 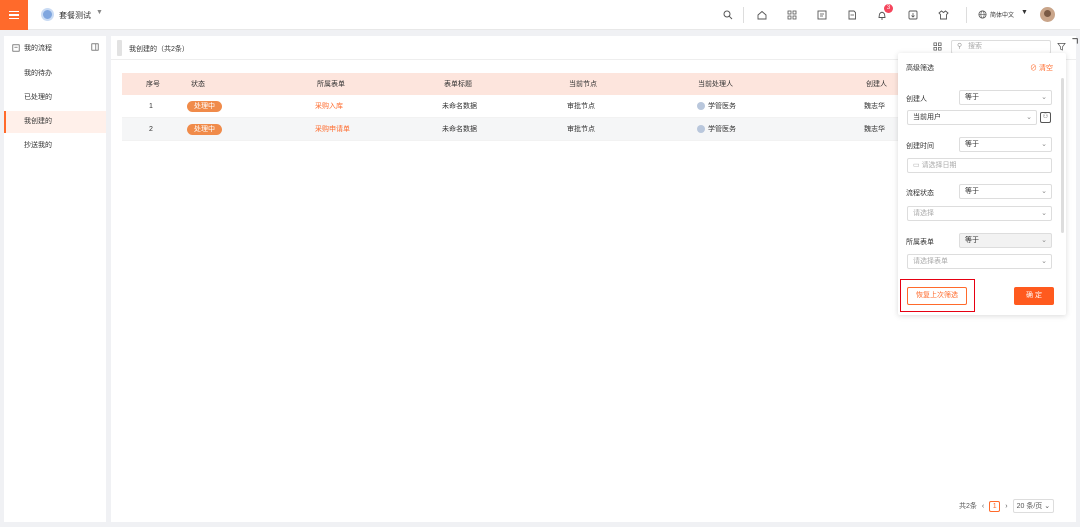 I want to click on time-operator-select: 等于 ⌄, so click(x=1005, y=144).